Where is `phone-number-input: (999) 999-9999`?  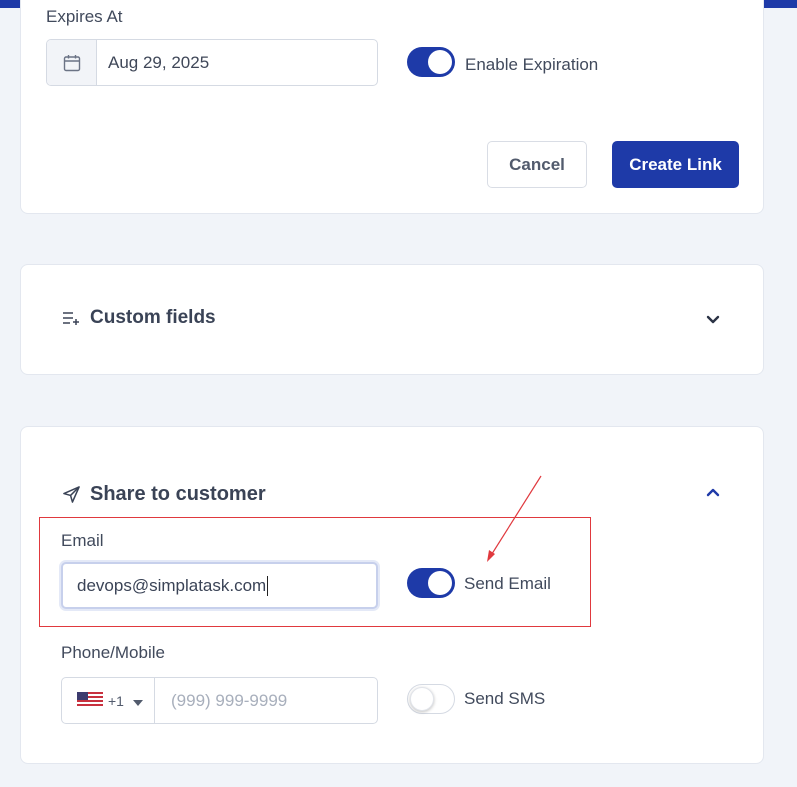
phone-number-input: (999) 999-9999 is located at coordinates (266, 700).